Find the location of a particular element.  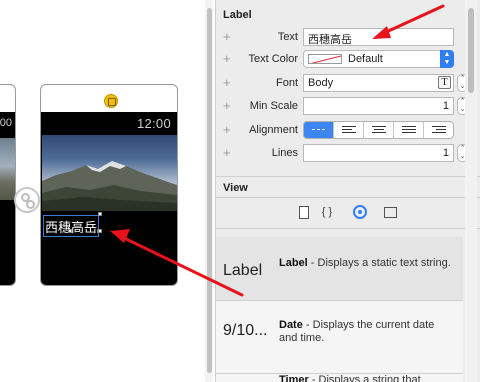

watch-screen-left: 00 is located at coordinates (7, 198).